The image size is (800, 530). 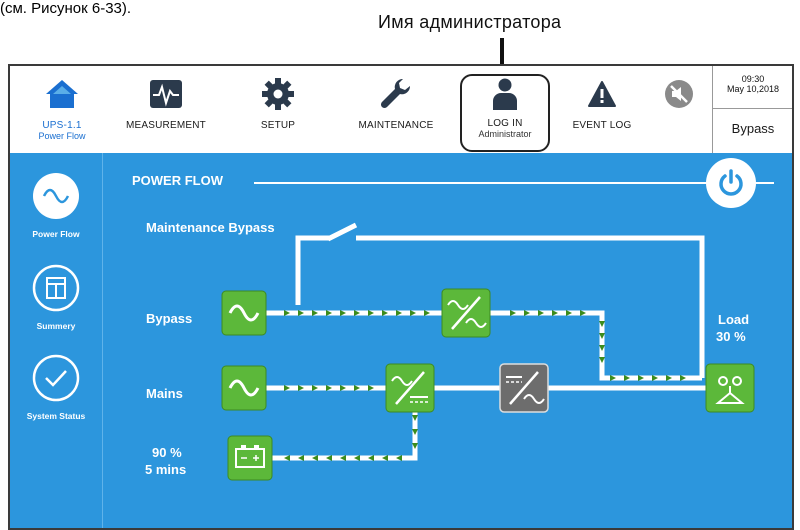 I want to click on nav-measurement-label: MEASUREMENT, so click(x=166, y=125).